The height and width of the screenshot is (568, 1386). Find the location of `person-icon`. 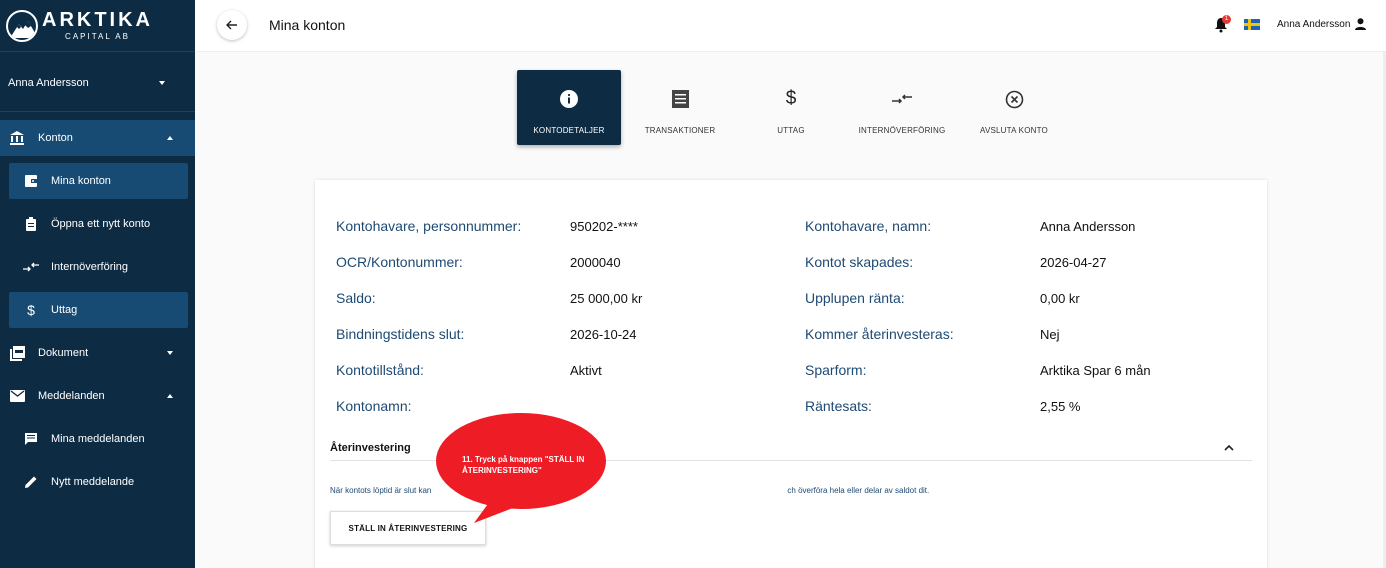

person-icon is located at coordinates (1360, 24).